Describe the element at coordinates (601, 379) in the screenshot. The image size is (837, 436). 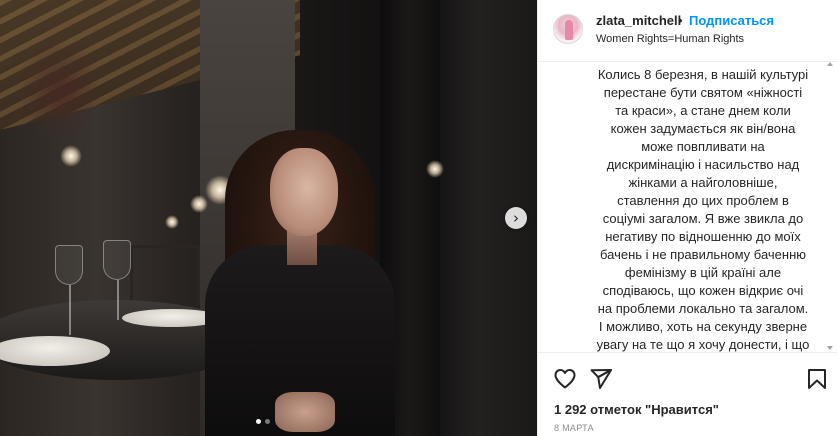
I see `paper-plane-icon` at that location.